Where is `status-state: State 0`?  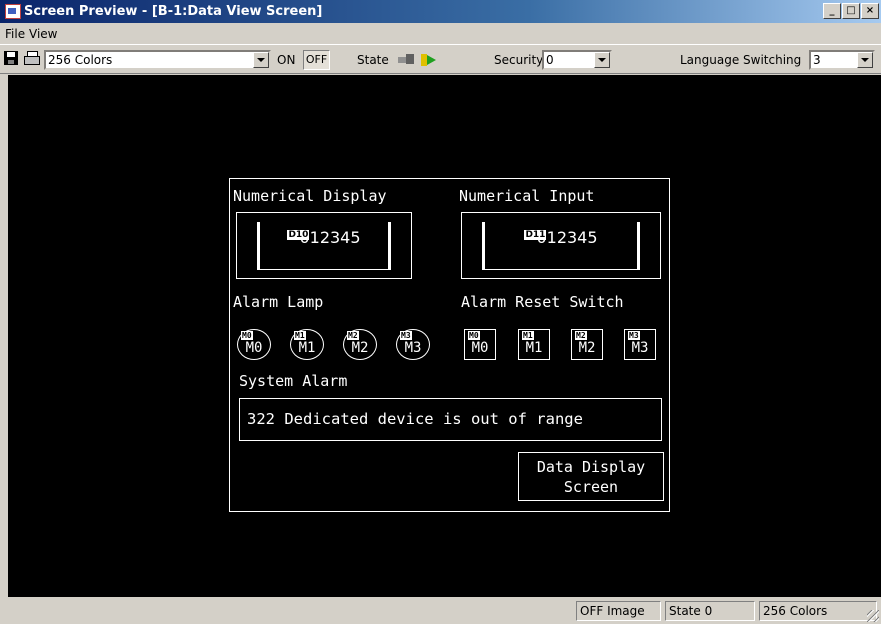
status-state: State 0 is located at coordinates (710, 611).